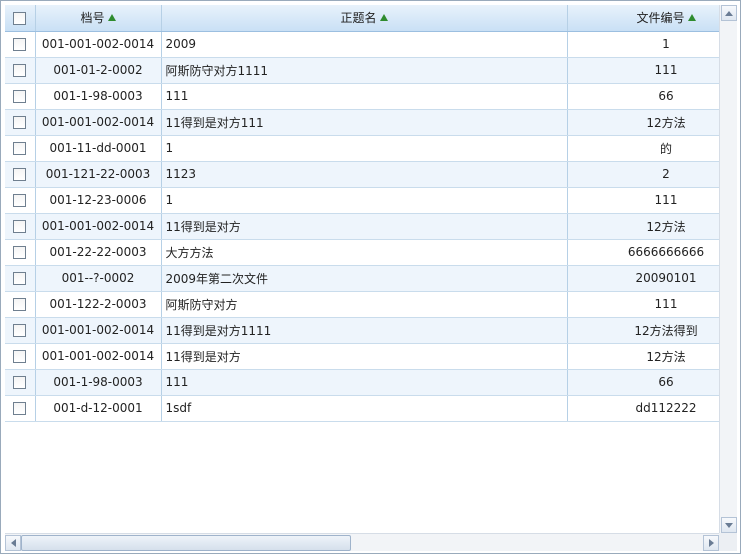  I want to click on cell-title: 1123, so click(364, 174).